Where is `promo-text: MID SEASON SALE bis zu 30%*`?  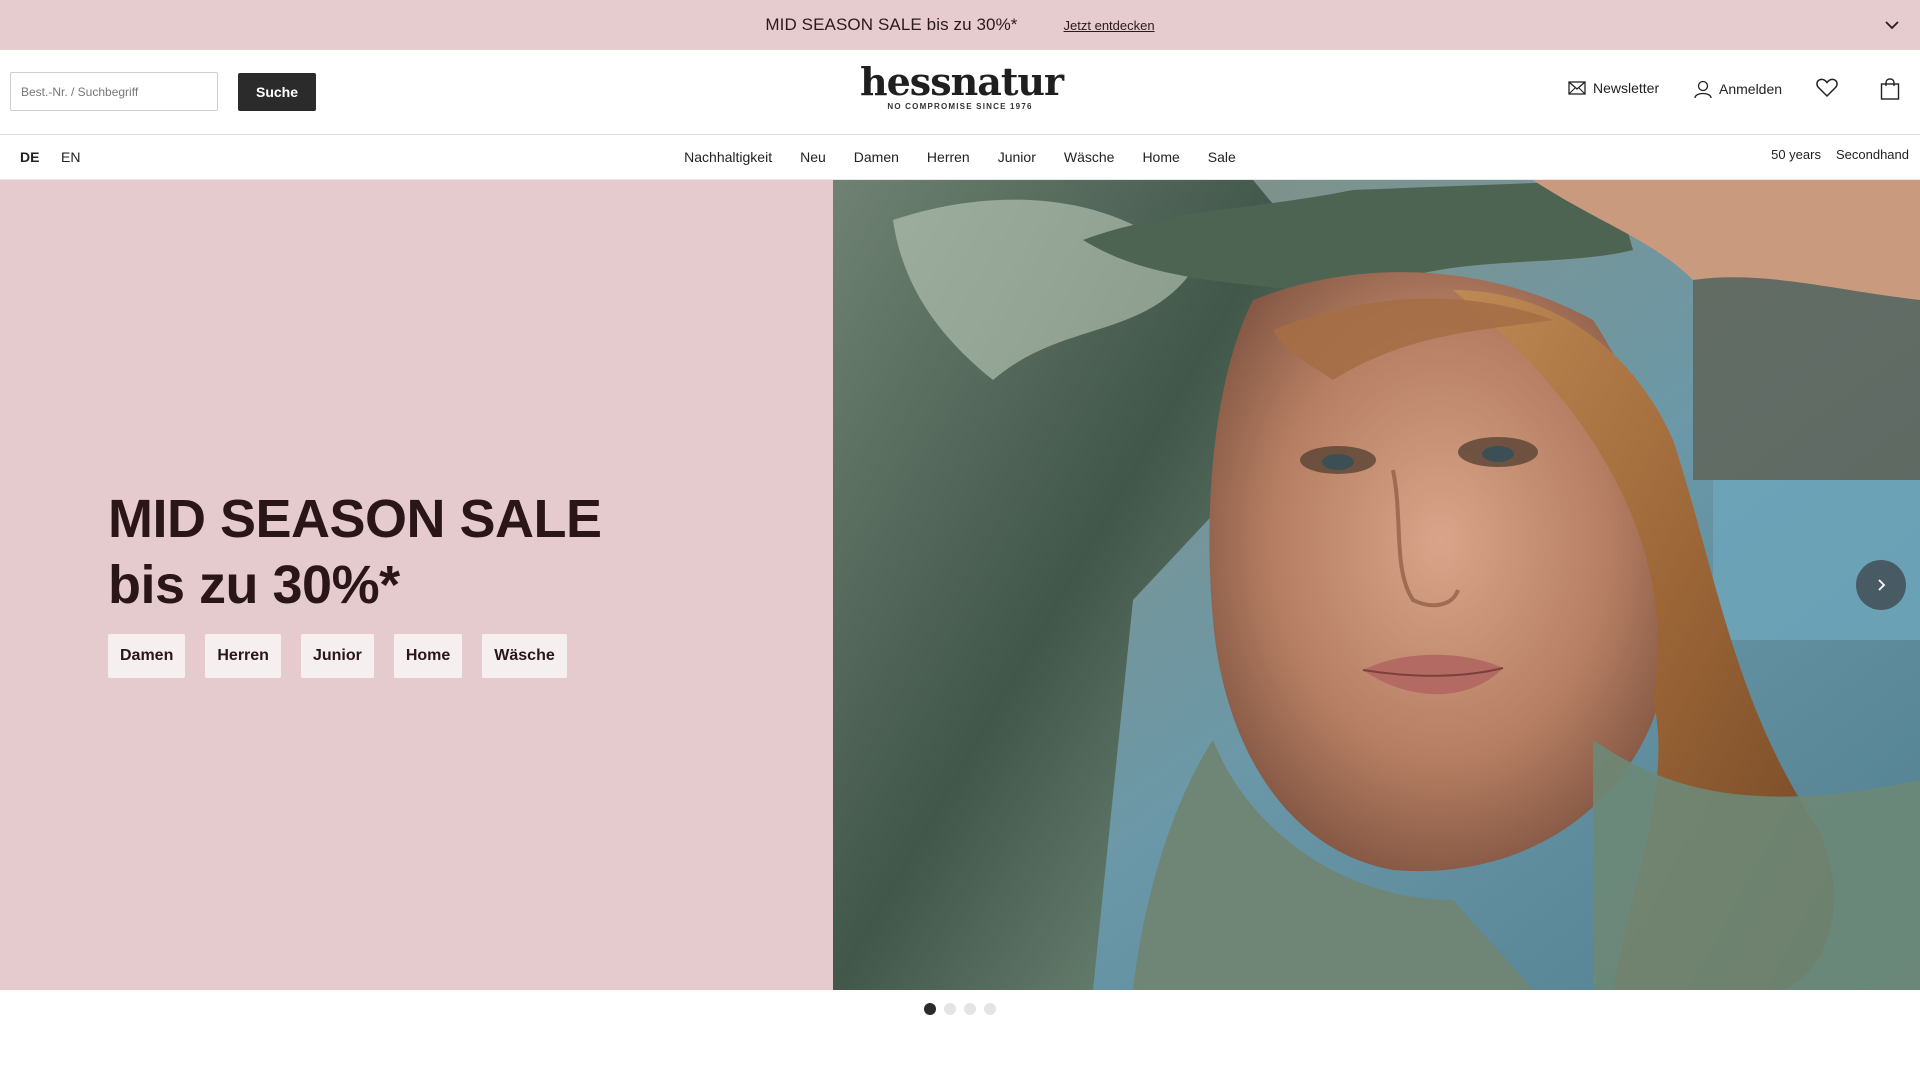 promo-text: MID SEASON SALE bis zu 30%* is located at coordinates (891, 24).